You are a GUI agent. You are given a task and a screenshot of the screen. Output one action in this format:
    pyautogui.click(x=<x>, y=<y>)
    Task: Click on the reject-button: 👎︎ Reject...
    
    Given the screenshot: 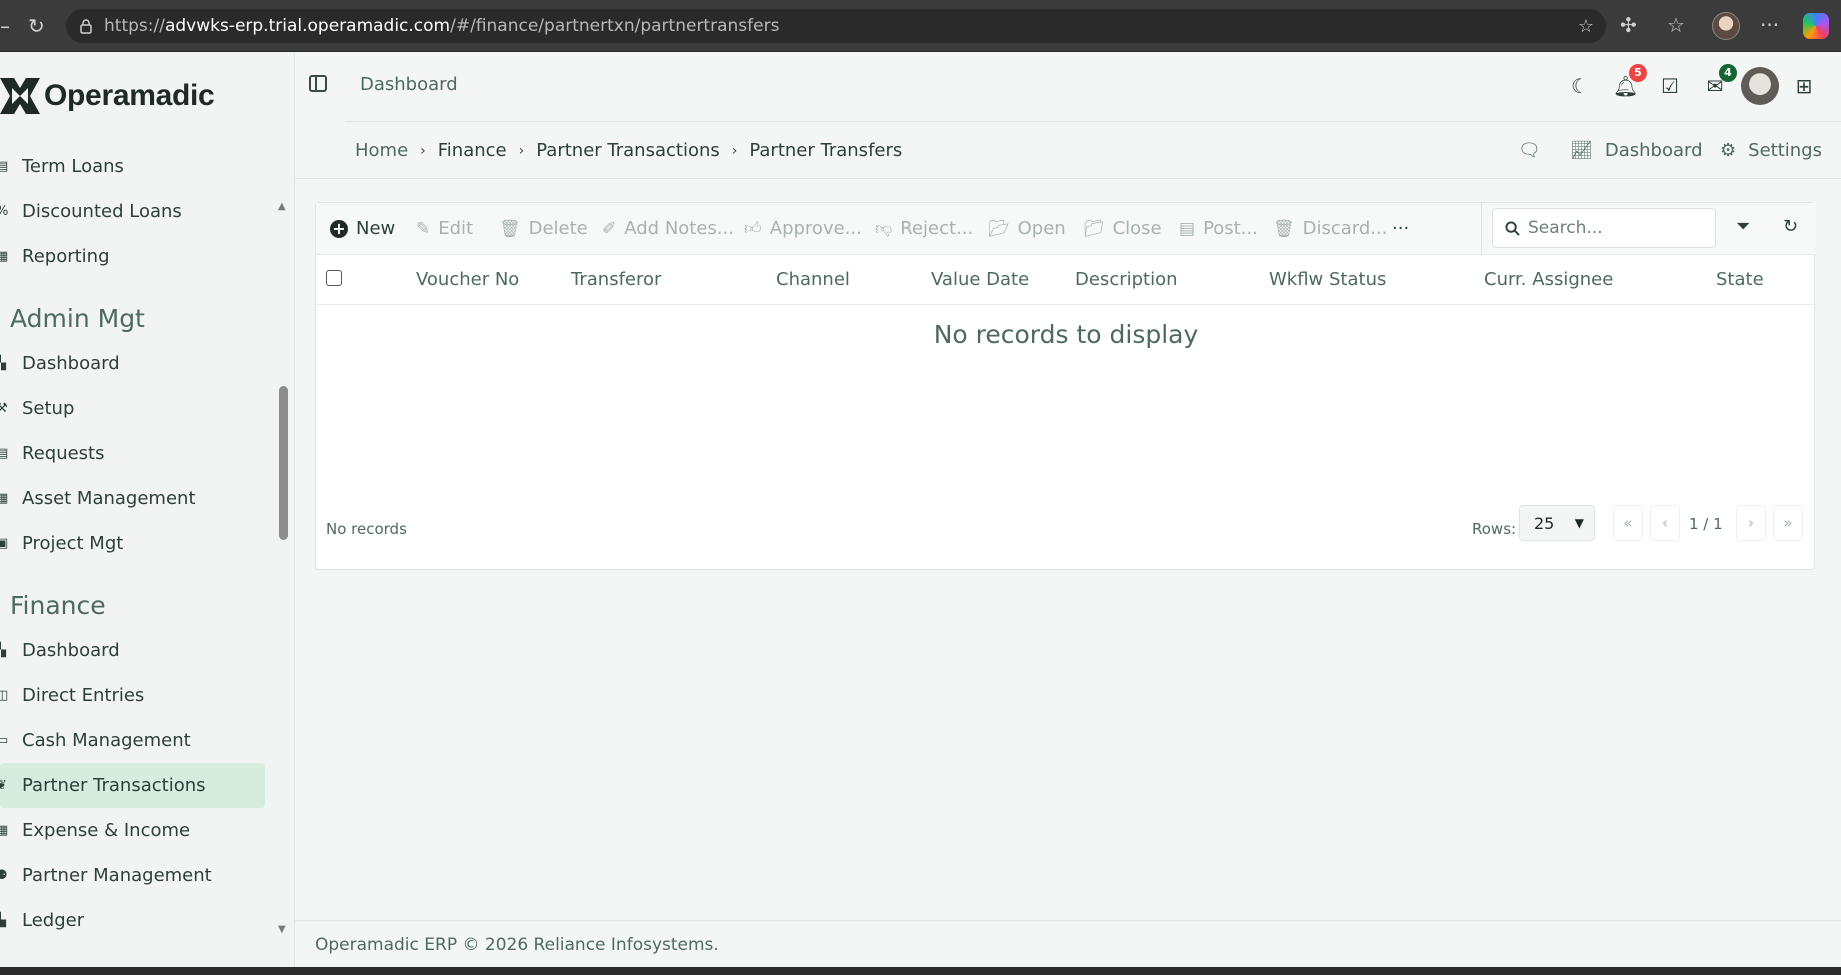 What is the action you would take?
    pyautogui.click(x=924, y=229)
    